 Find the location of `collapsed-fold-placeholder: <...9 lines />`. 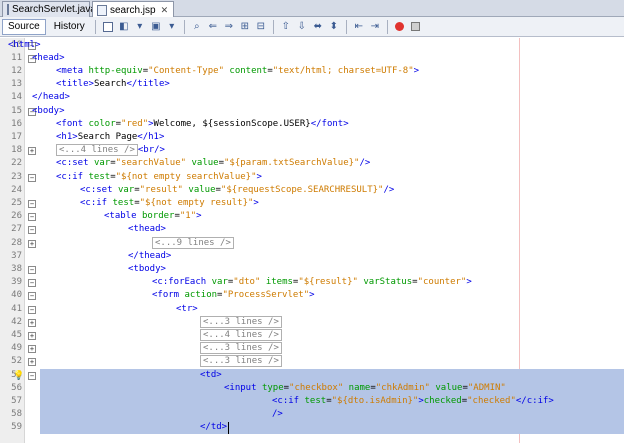

collapsed-fold-placeholder: <...9 lines /> is located at coordinates (193, 242).